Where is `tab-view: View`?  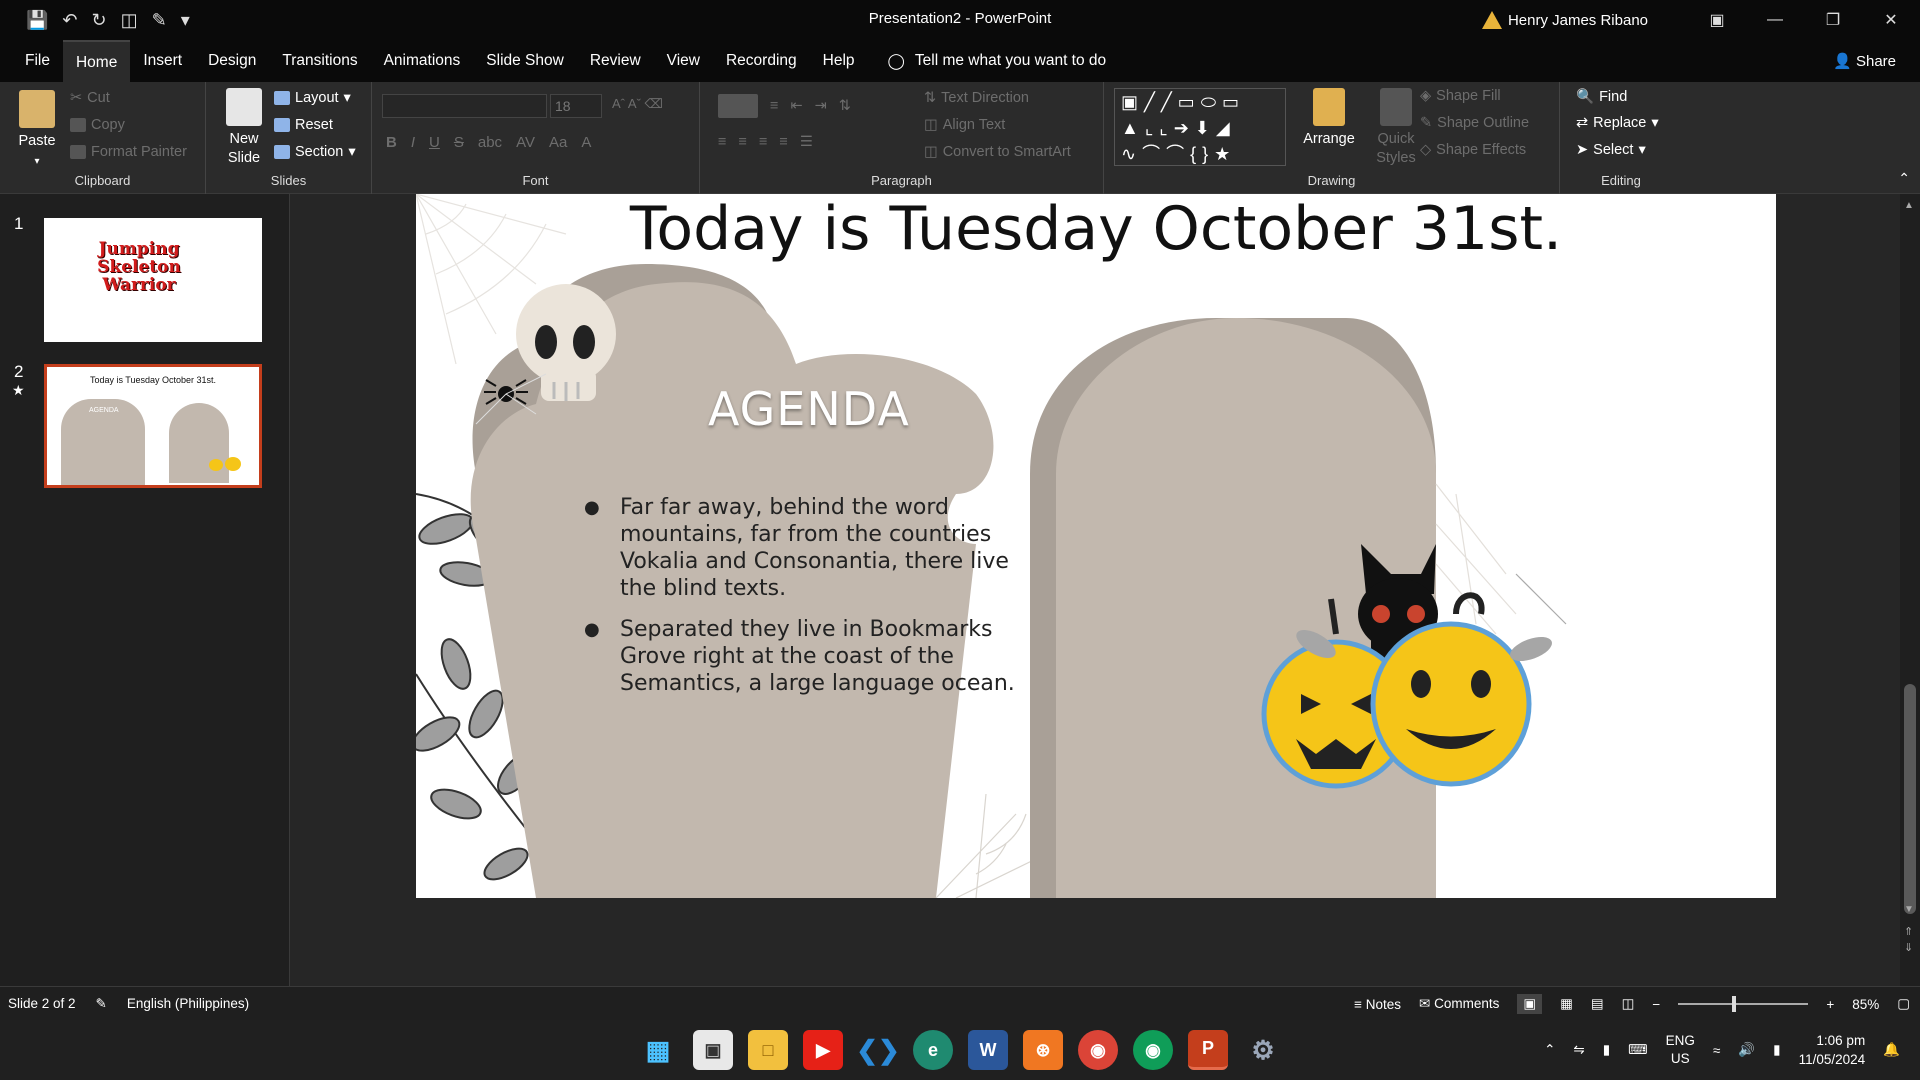
tab-view: View is located at coordinates (683, 61).